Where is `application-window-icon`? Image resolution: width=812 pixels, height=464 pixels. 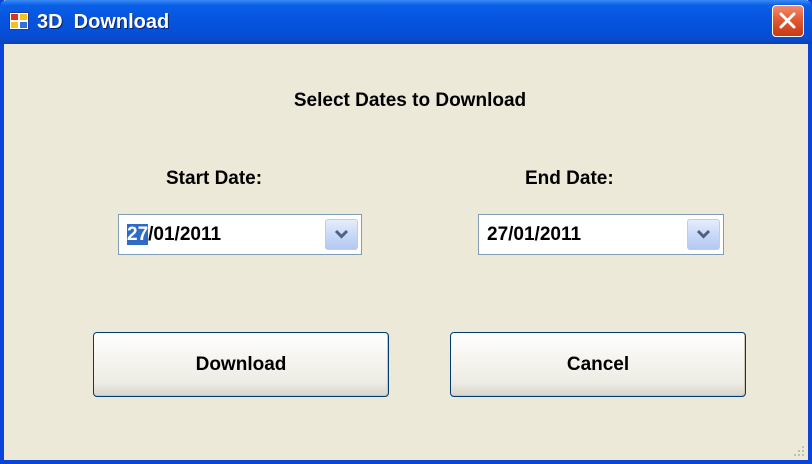
application-window-icon is located at coordinates (19, 21).